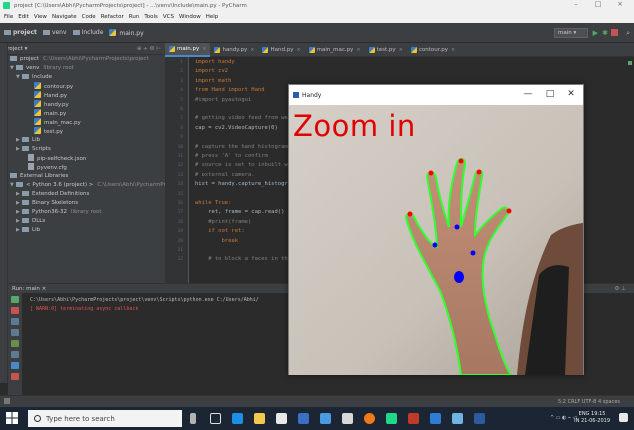 The height and width of the screenshot is (430, 634). Describe the element at coordinates (82, 212) in the screenshot. I see `tree-item: ▶ Python36-32 library root` at that location.